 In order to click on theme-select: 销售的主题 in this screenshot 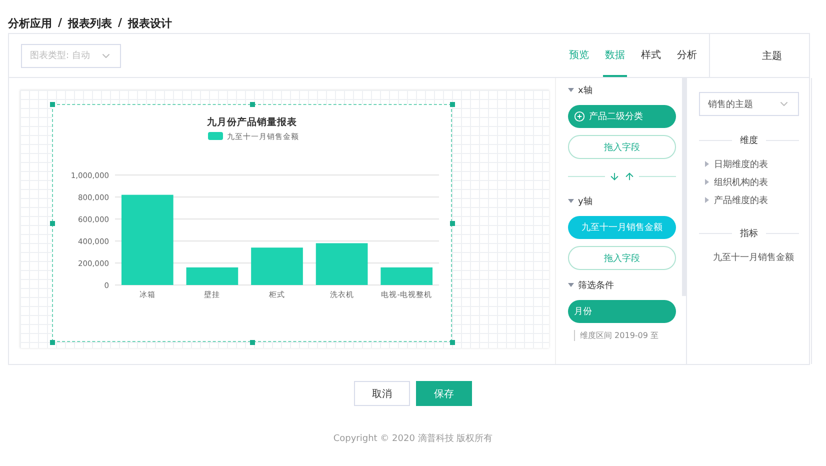, I will do `click(749, 104)`.